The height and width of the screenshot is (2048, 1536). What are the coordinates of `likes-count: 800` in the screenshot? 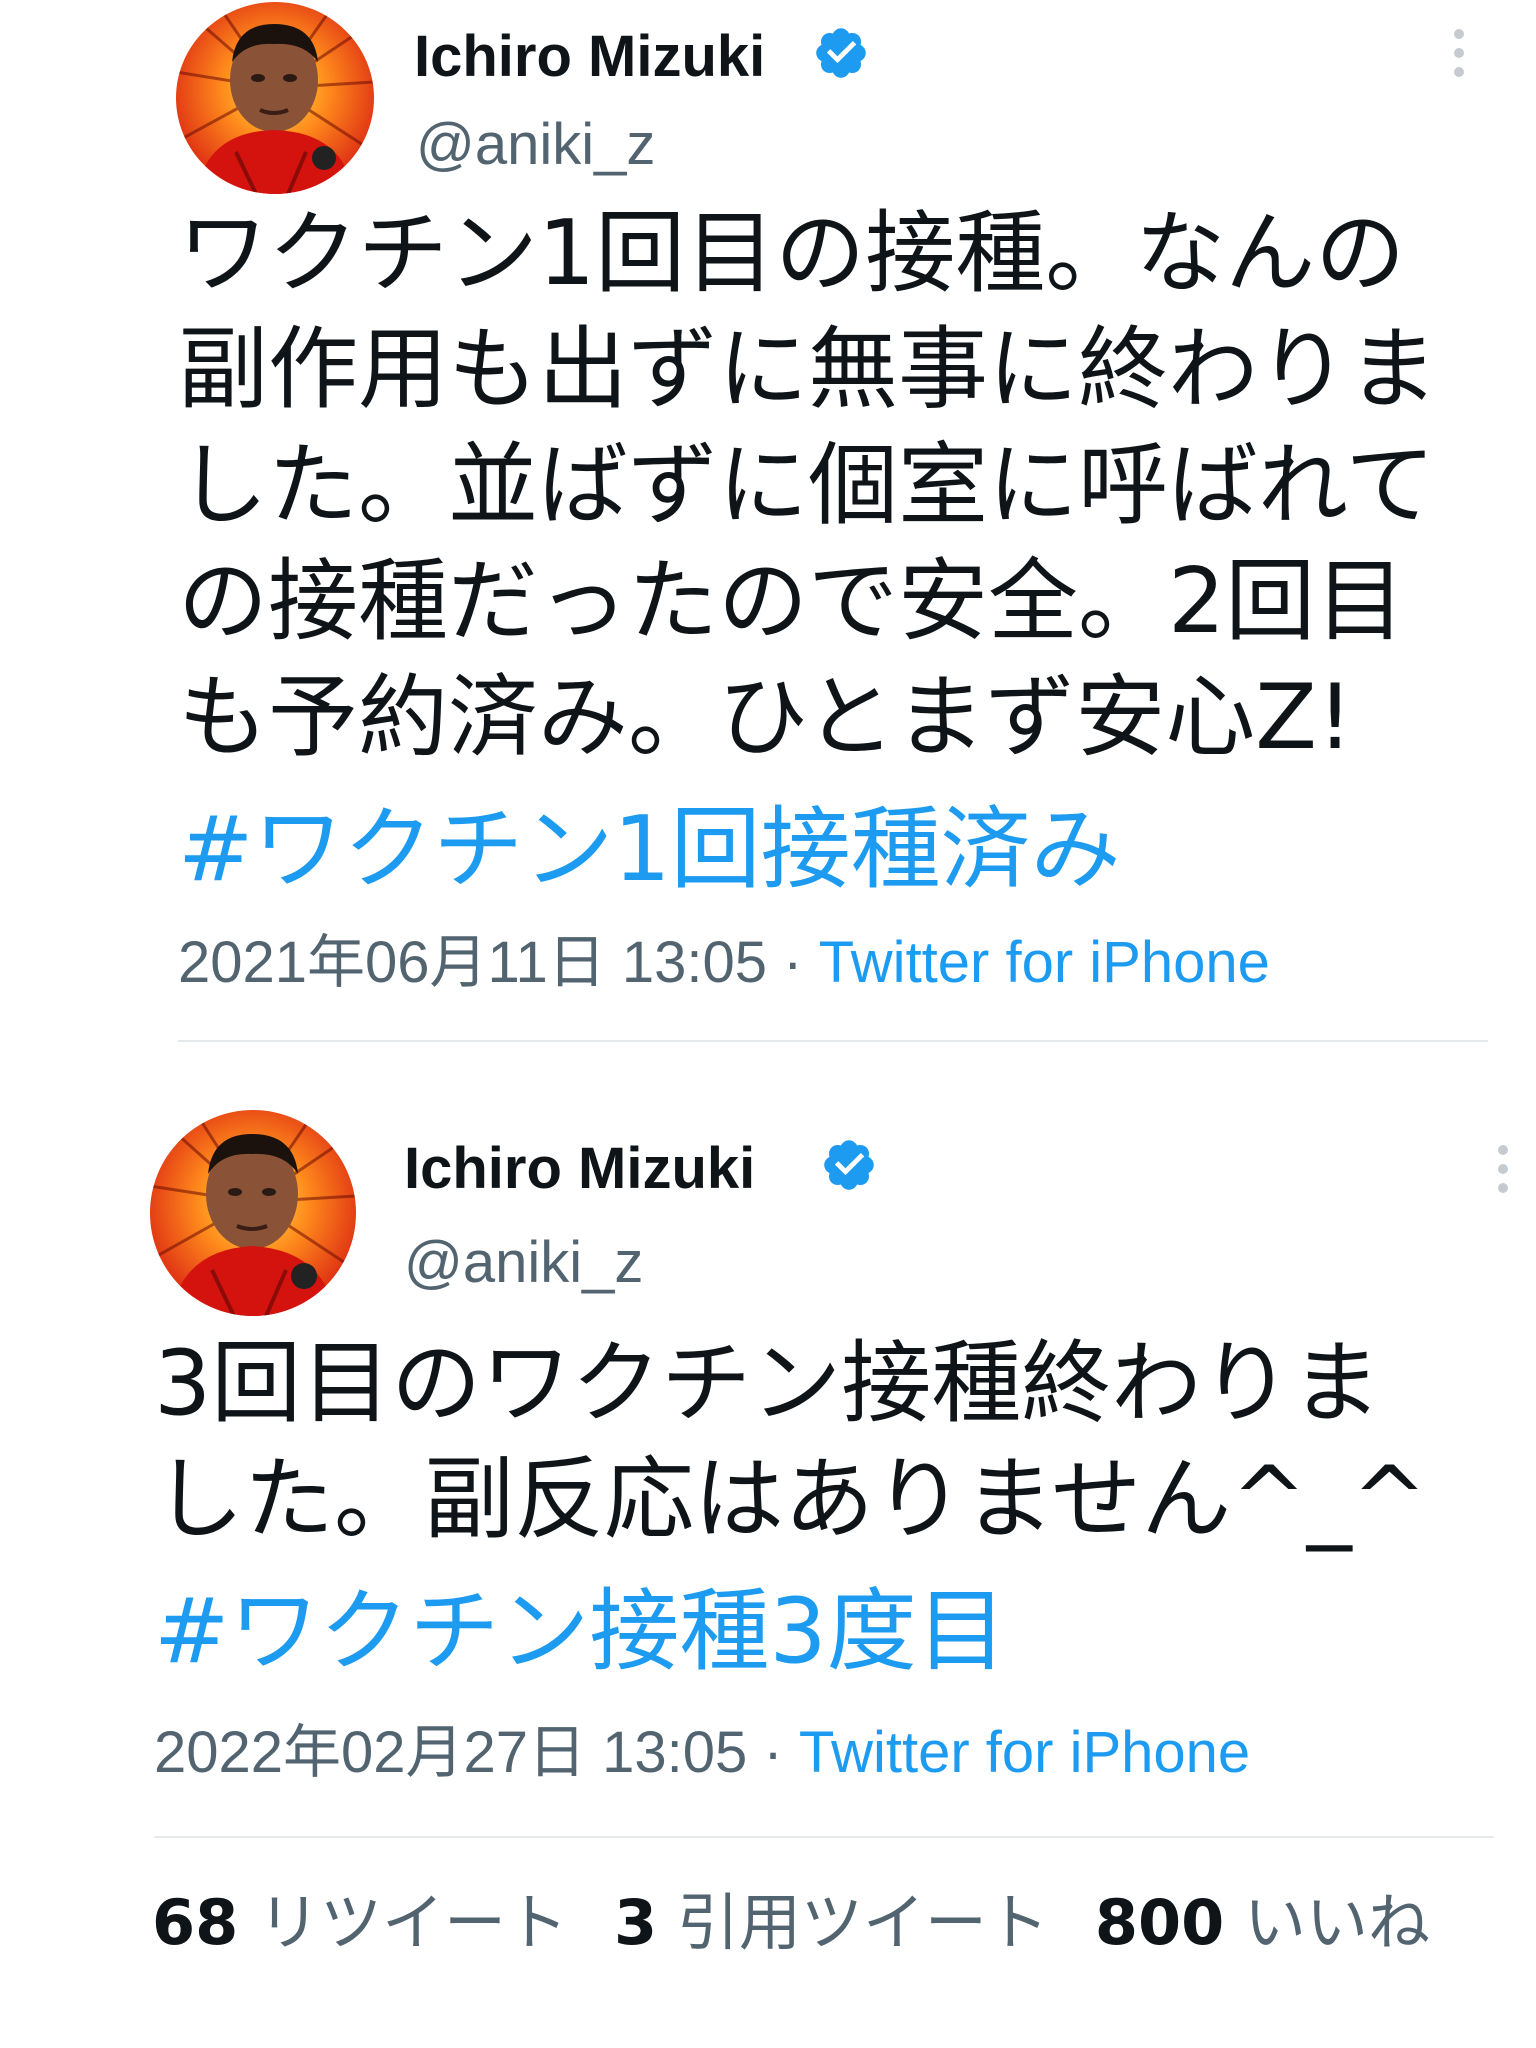 It's located at (1159, 1922).